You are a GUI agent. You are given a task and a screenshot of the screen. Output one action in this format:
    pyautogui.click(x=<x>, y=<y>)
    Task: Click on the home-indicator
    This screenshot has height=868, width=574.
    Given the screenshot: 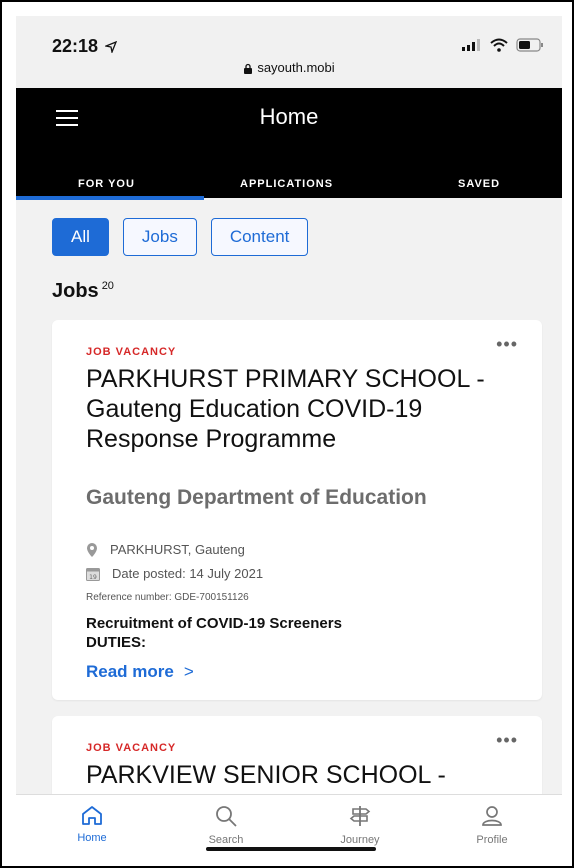 What is the action you would take?
    pyautogui.click(x=291, y=849)
    